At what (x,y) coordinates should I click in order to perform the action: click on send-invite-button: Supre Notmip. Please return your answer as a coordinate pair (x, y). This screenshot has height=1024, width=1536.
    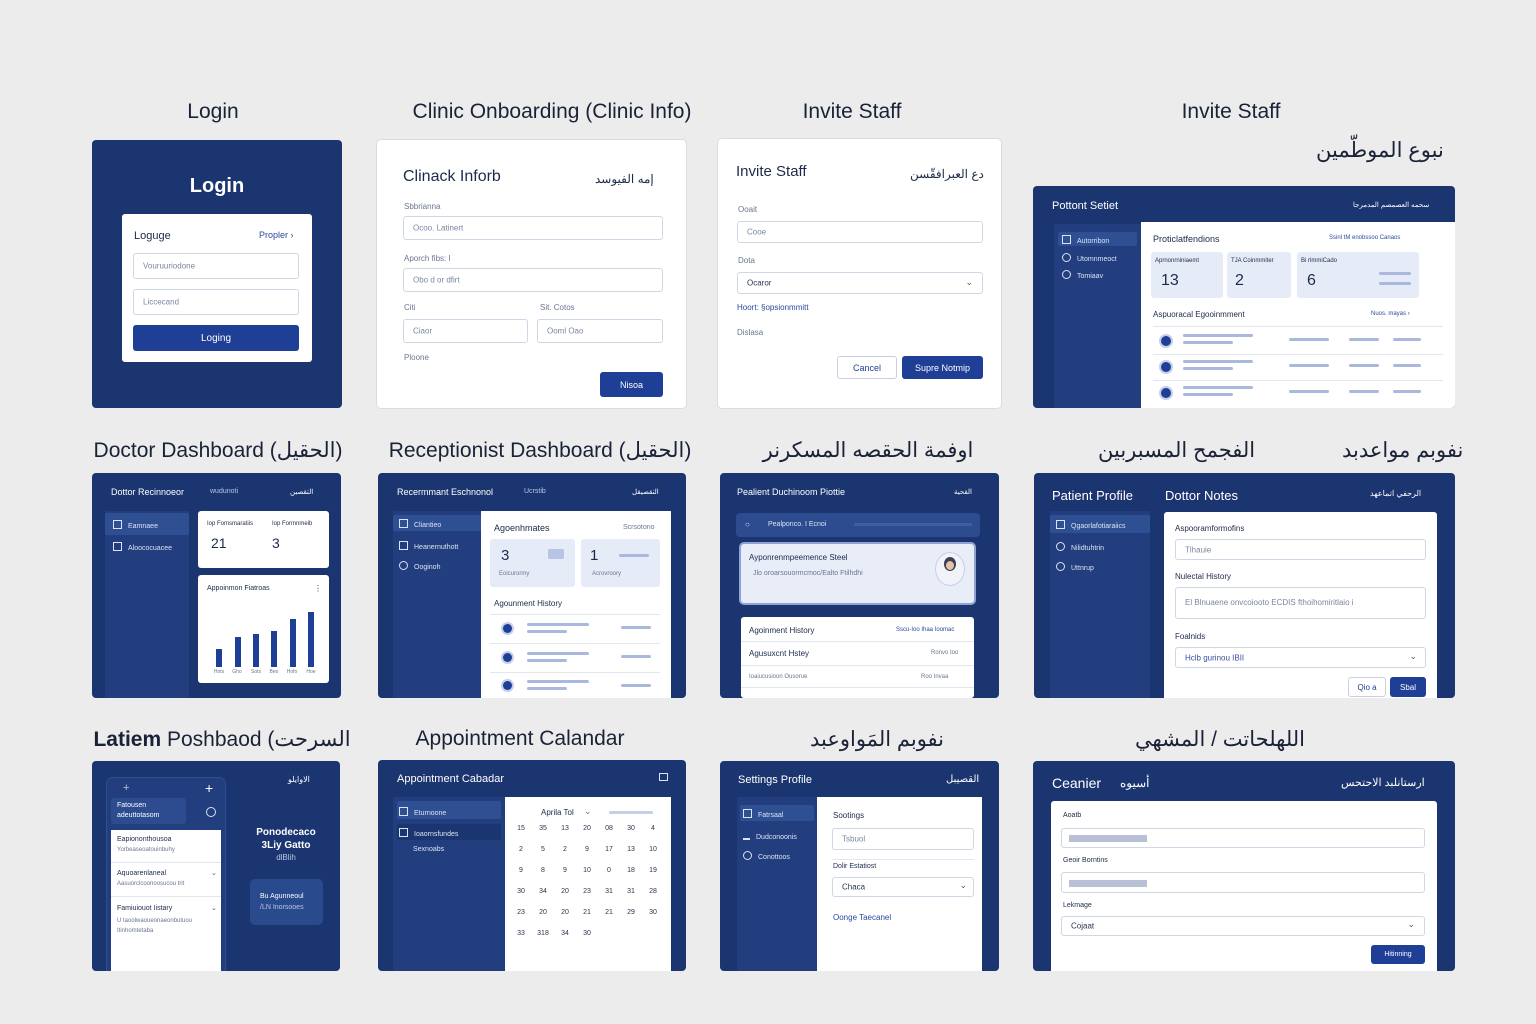
    Looking at the image, I should click on (942, 367).